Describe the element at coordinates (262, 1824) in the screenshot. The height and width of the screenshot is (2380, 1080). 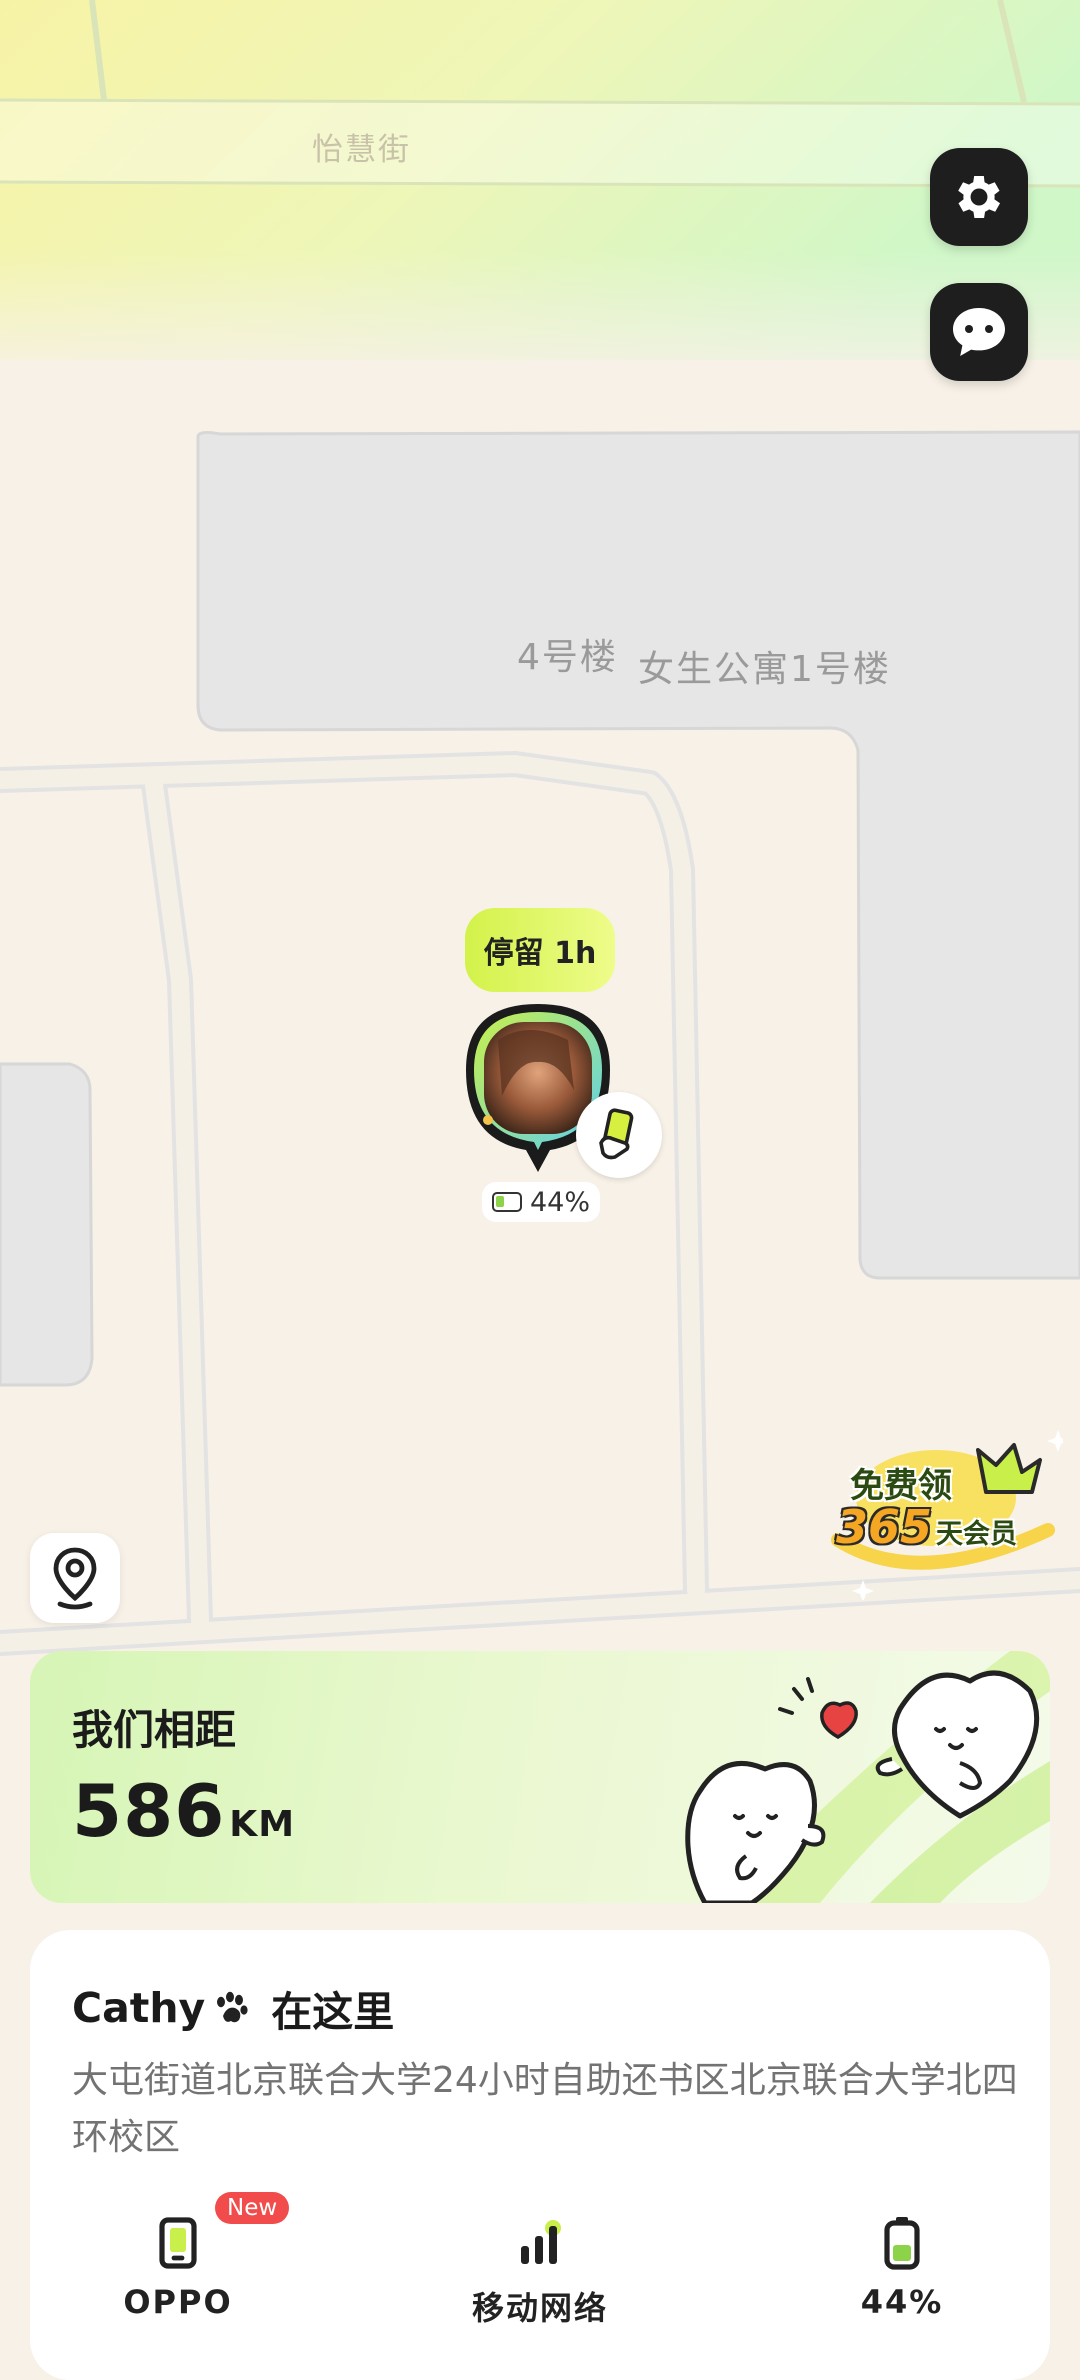
I see `distance-unit: KM` at that location.